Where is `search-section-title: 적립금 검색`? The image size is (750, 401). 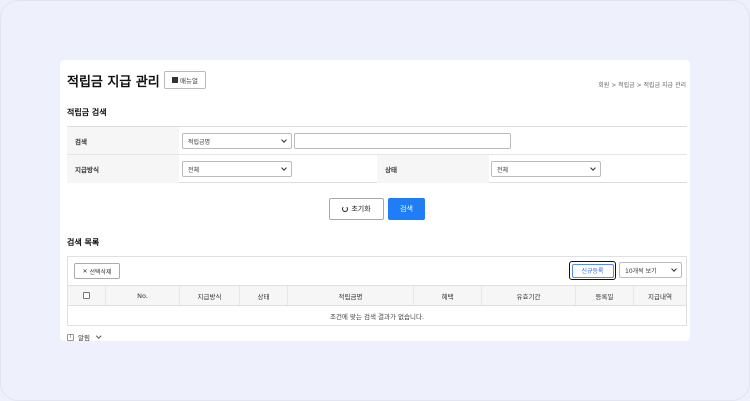
search-section-title: 적립금 검색 is located at coordinates (87, 112).